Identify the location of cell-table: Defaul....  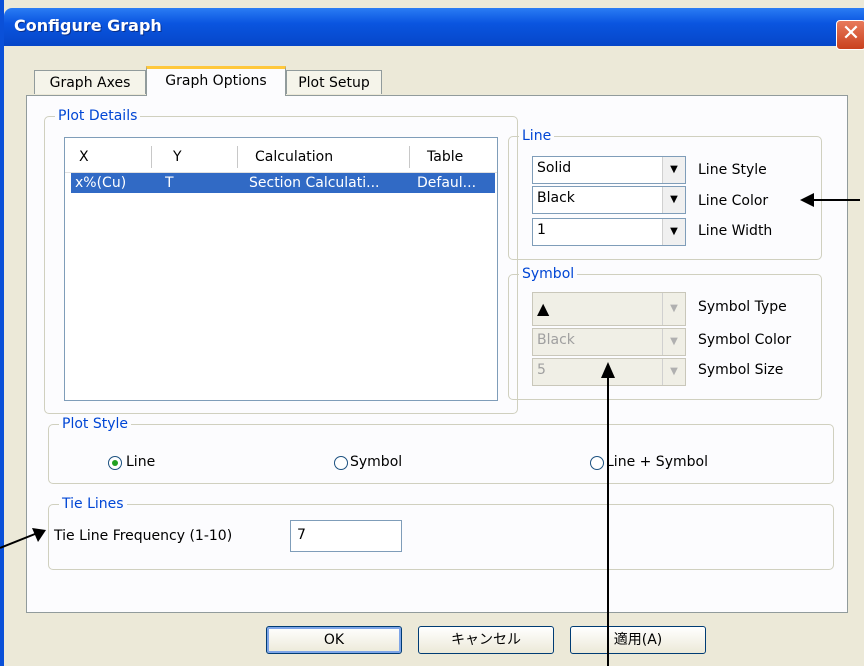
(447, 183).